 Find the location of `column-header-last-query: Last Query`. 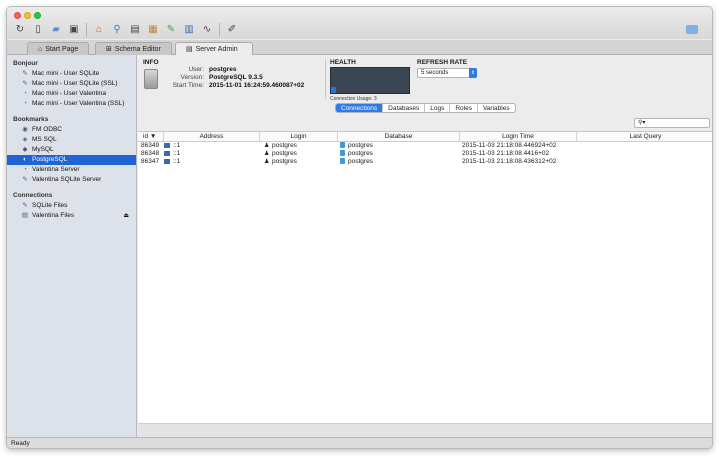

column-header-last-query: Last Query is located at coordinates (644, 136).